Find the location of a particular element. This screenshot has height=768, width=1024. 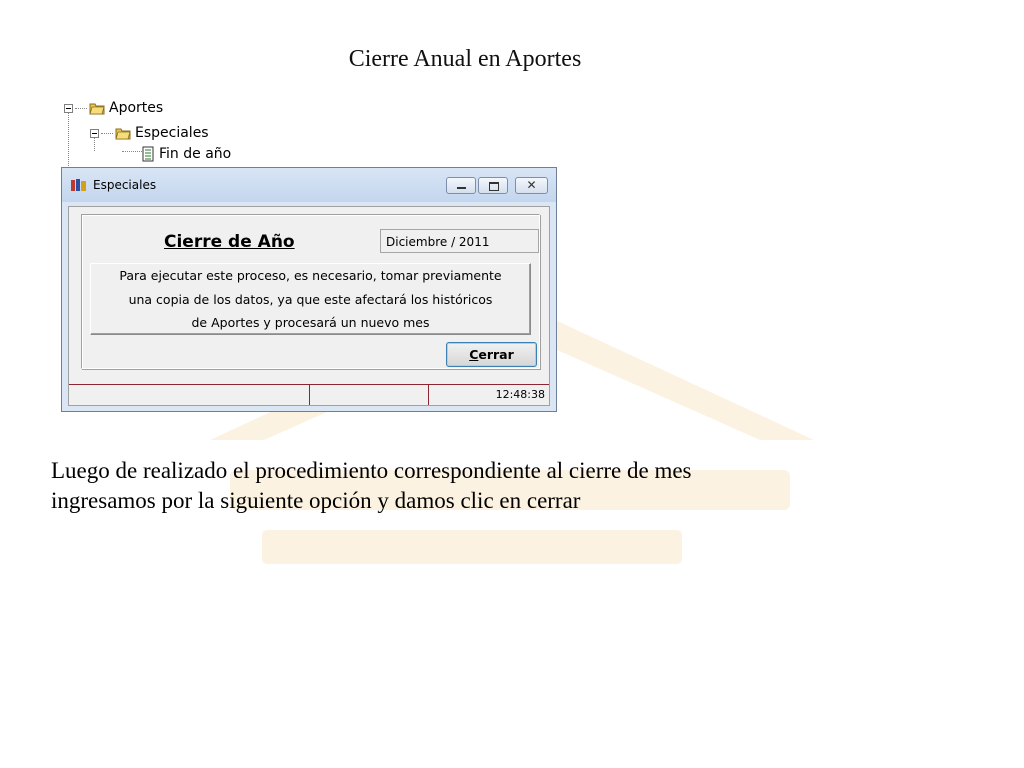

document-icon is located at coordinates (148, 154).